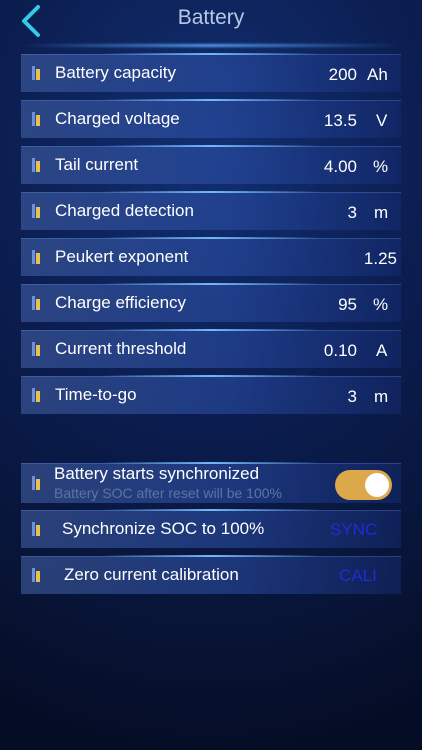  I want to click on sync-button: SYNC, so click(353, 530).